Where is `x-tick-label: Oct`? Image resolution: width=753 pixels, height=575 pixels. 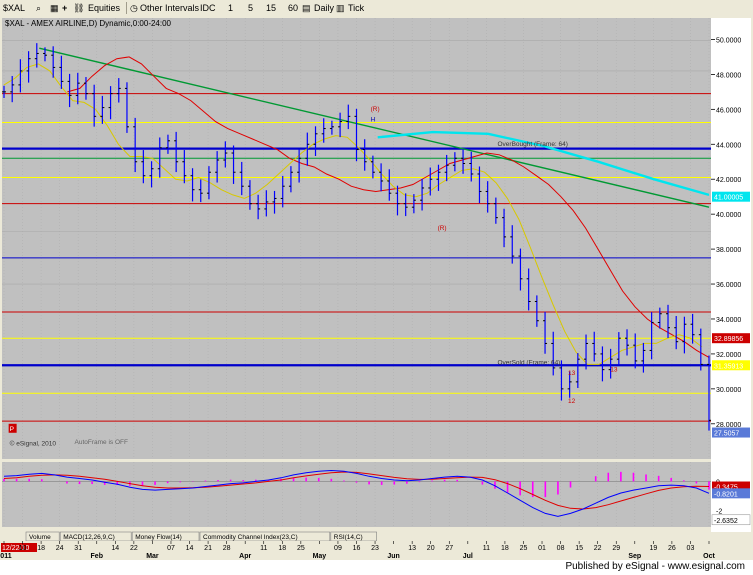
x-tick-label: Oct is located at coordinates (709, 556).